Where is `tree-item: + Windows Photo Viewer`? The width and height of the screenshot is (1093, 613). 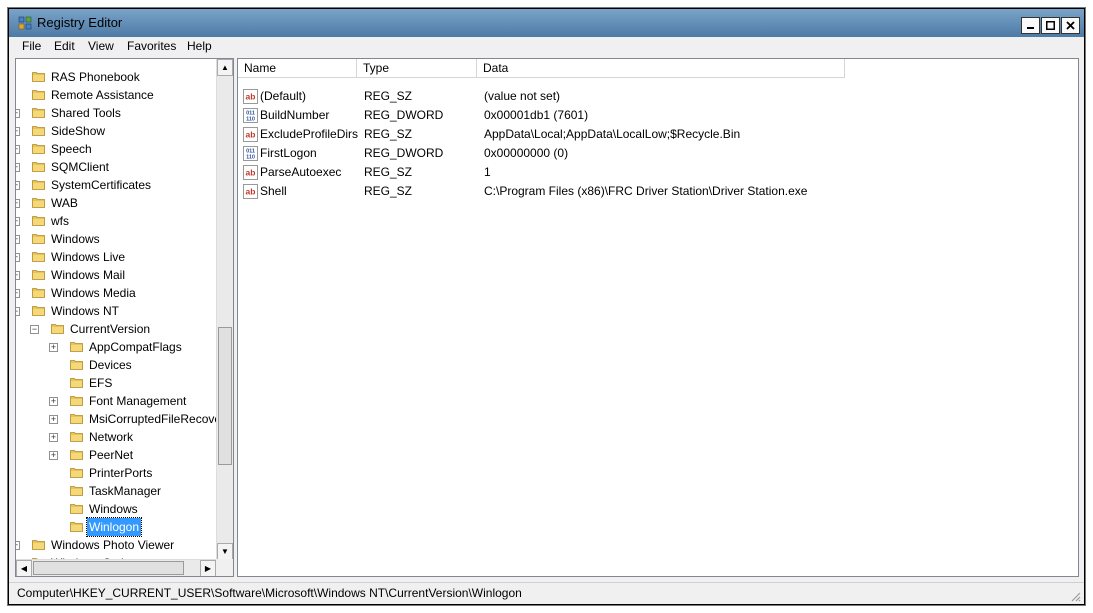
tree-item: + Windows Photo Viewer is located at coordinates (116, 545).